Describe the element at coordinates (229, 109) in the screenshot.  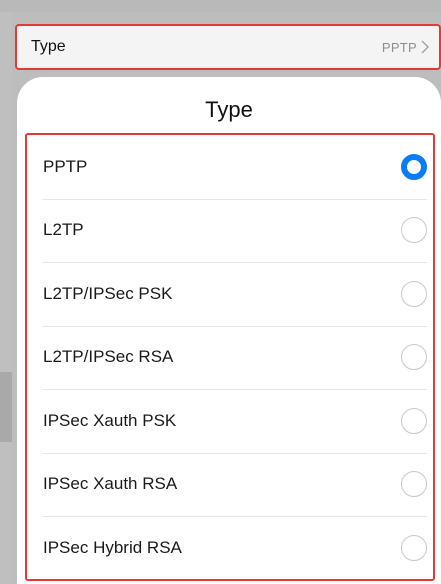
I see `sheet-title: Type` at that location.